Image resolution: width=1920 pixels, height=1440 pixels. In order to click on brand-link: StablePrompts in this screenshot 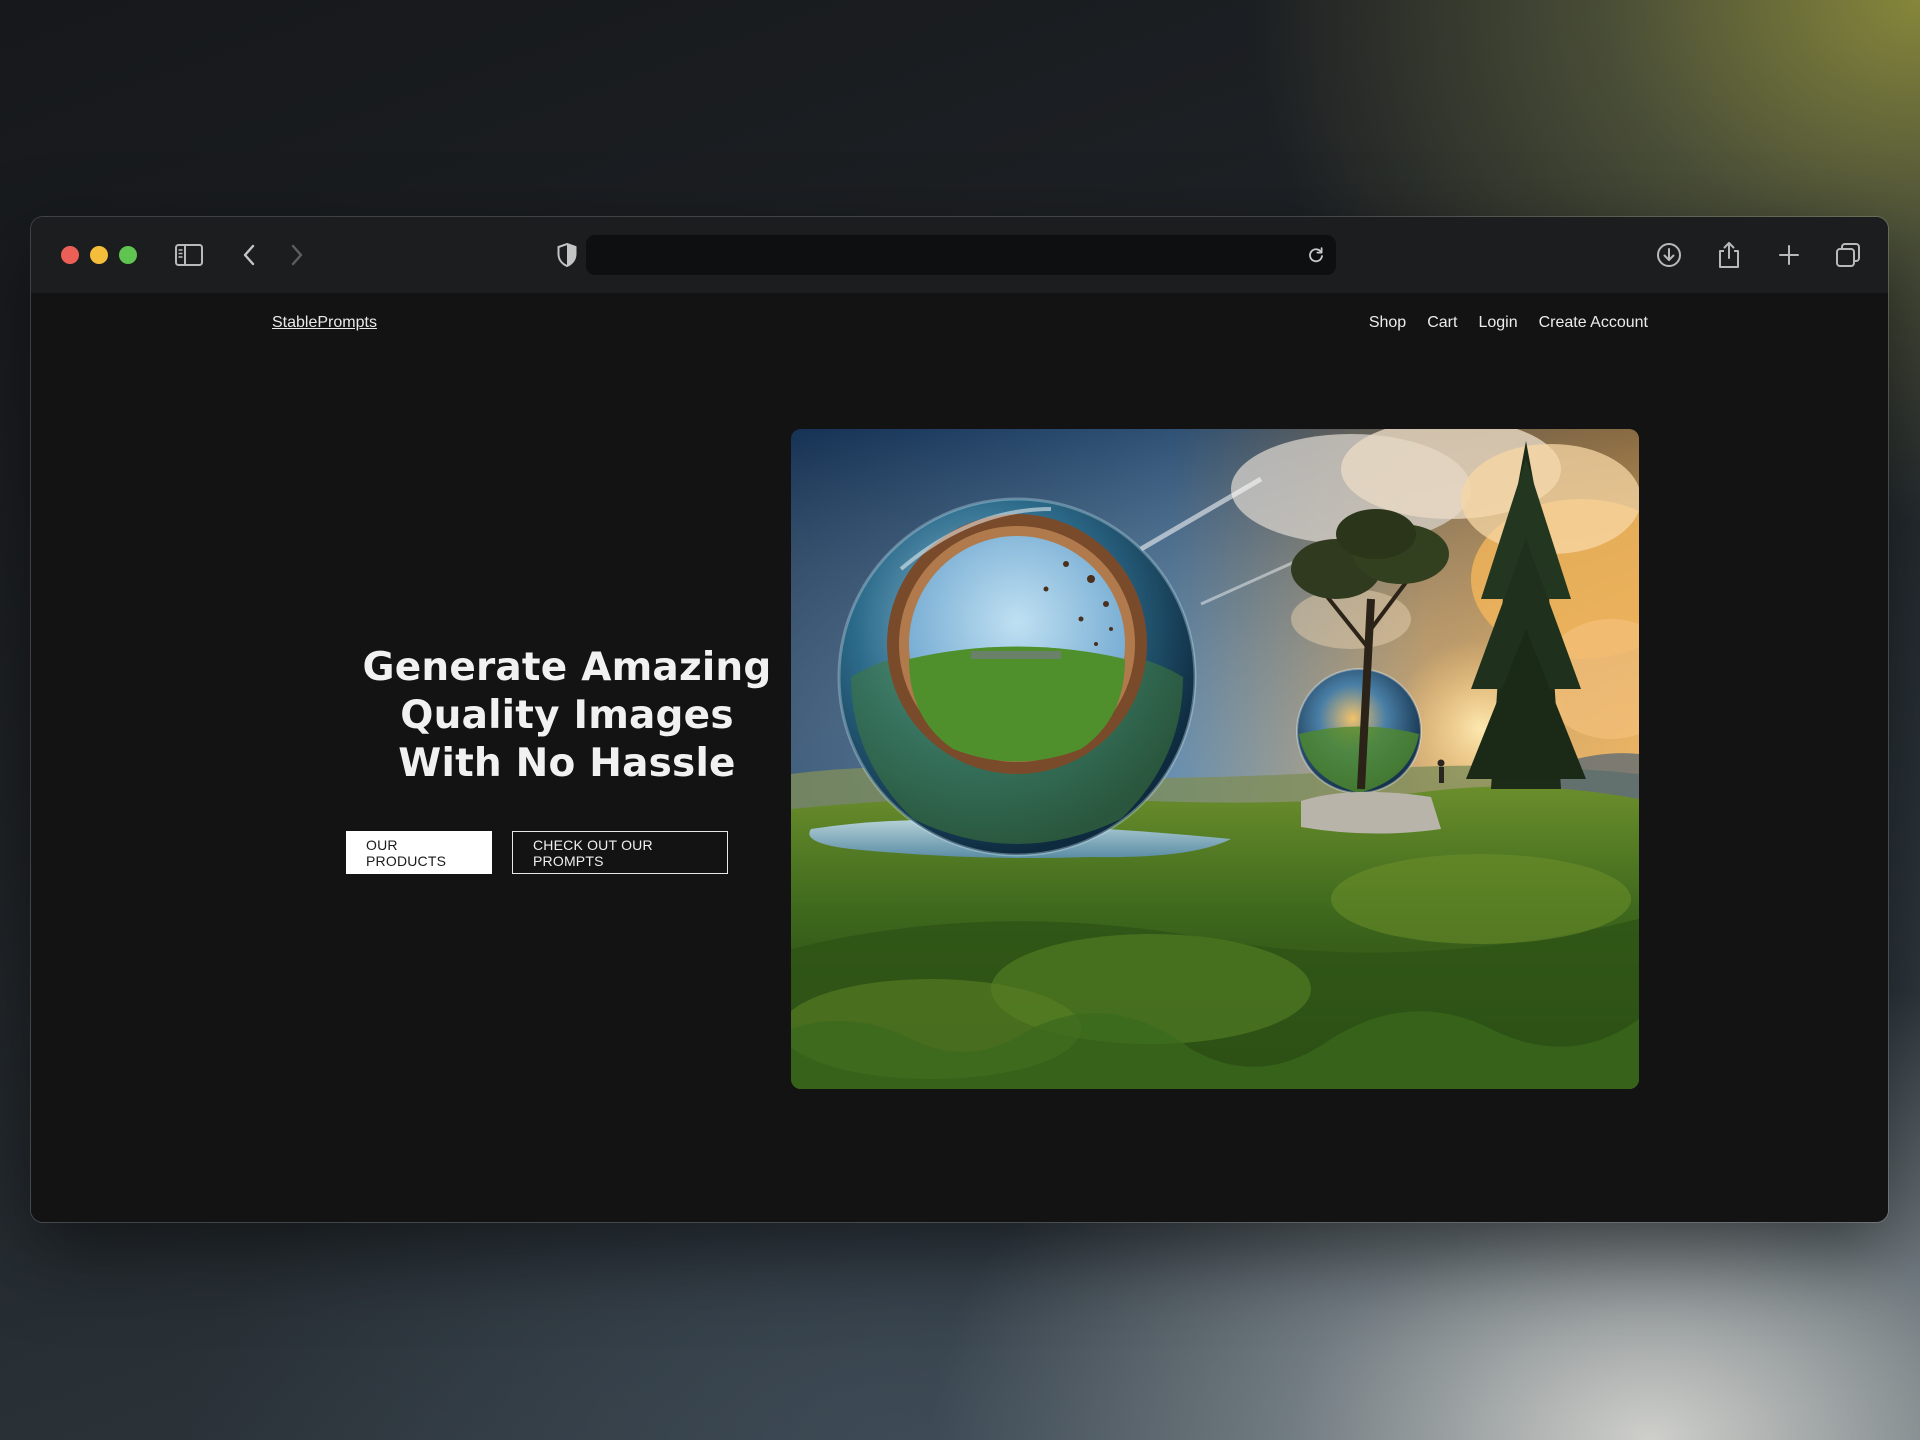, I will do `click(324, 323)`.